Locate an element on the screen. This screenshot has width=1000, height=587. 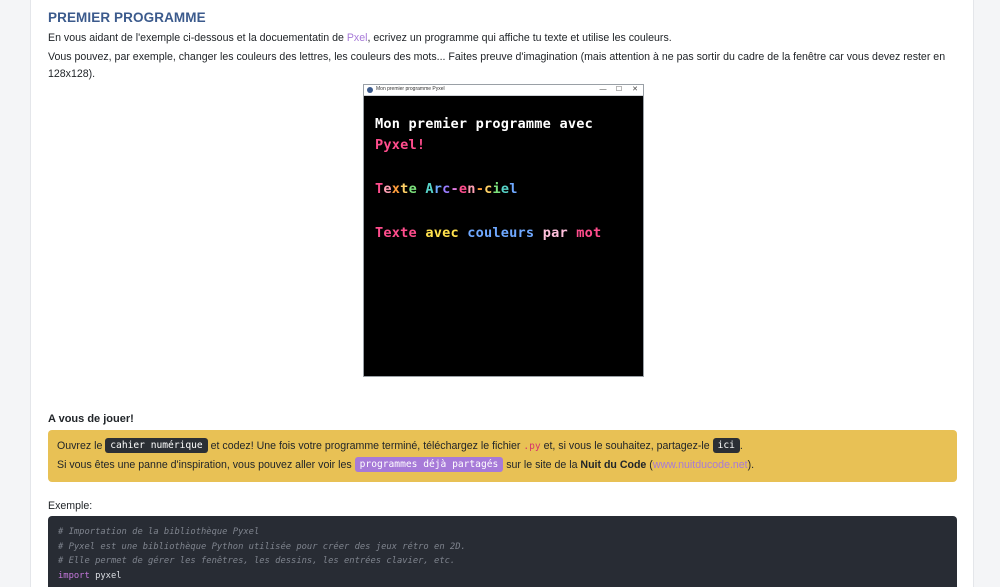
rainbow-char: r is located at coordinates (438, 189).